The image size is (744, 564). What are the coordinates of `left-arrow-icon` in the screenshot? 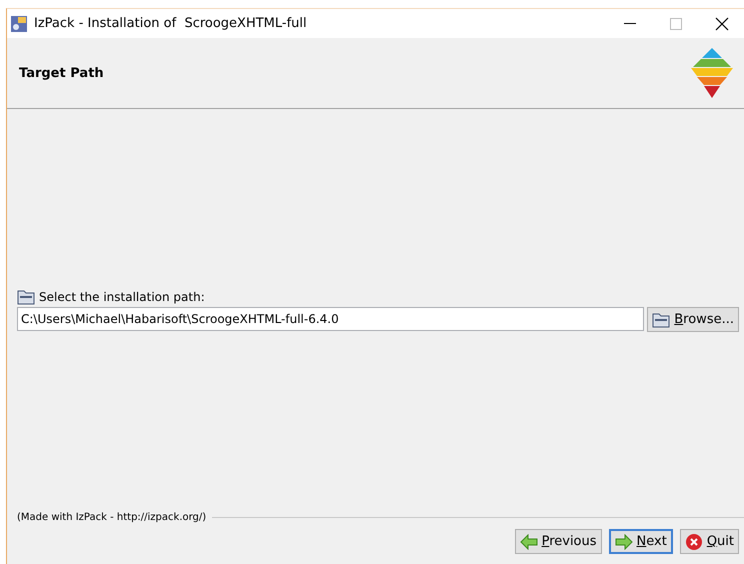 It's located at (529, 542).